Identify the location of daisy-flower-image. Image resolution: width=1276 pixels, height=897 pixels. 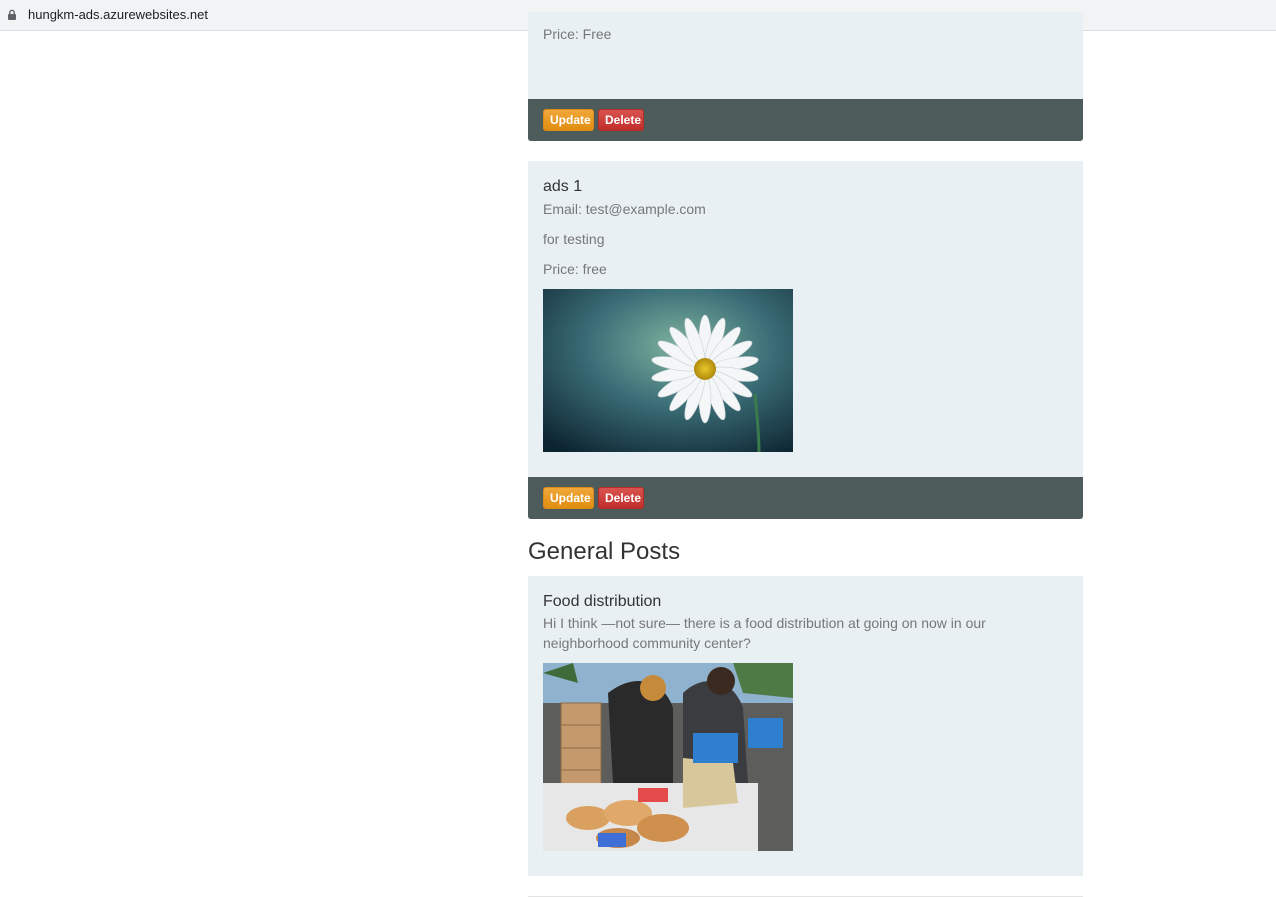
(668, 370).